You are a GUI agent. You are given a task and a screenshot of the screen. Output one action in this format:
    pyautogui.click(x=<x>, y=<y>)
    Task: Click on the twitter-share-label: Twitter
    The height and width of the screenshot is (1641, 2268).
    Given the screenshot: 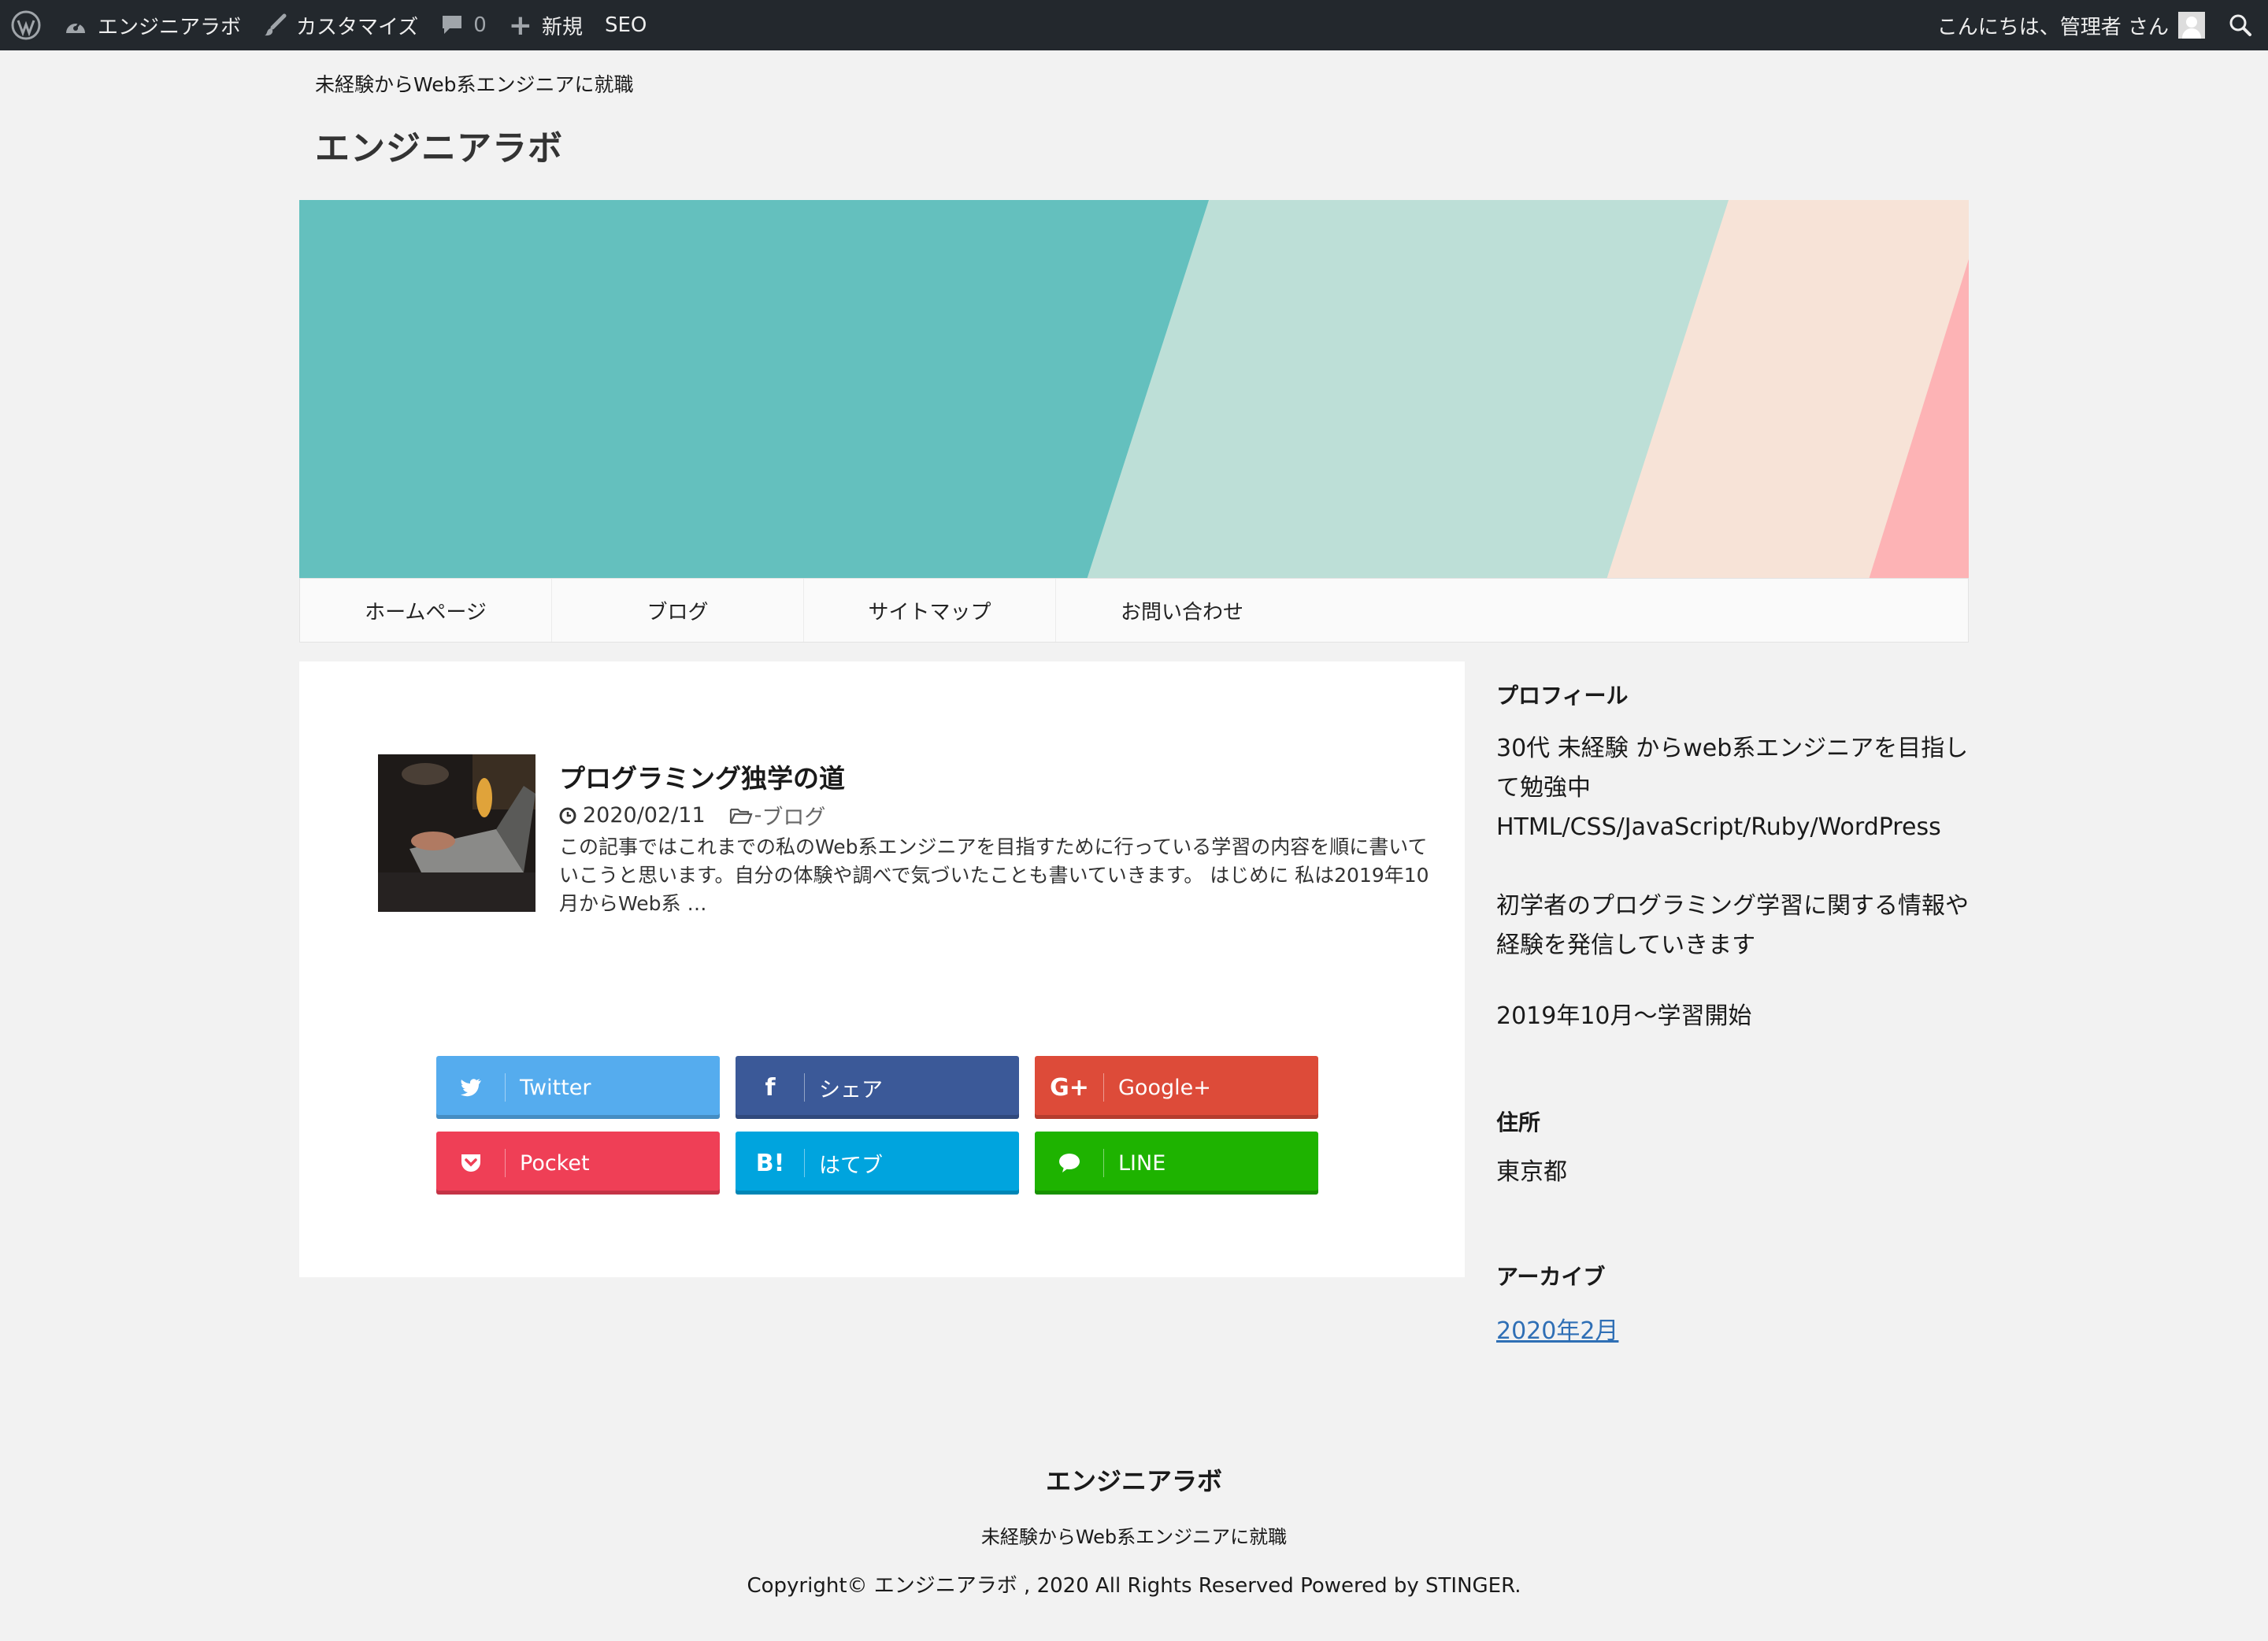 What is the action you would take?
    pyautogui.click(x=555, y=1087)
    